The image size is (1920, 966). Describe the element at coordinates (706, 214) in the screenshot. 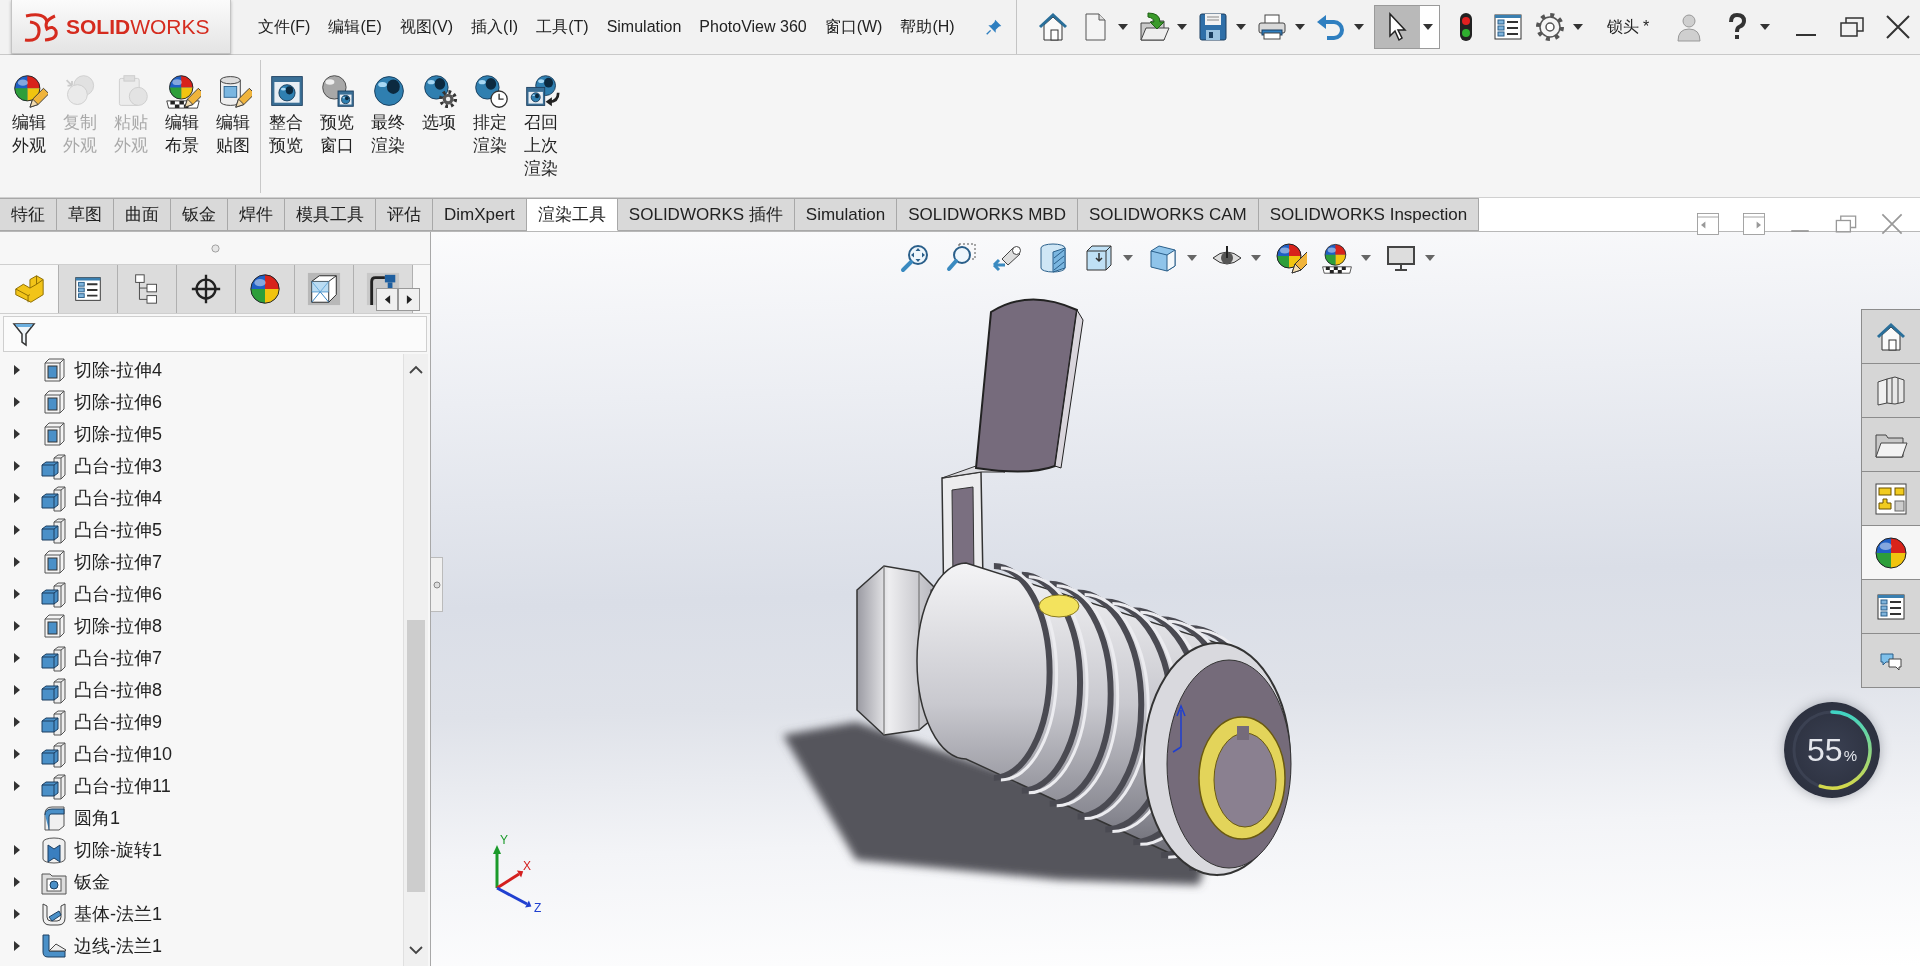

I see `command-tab: SOLIDWORKS 插件` at that location.